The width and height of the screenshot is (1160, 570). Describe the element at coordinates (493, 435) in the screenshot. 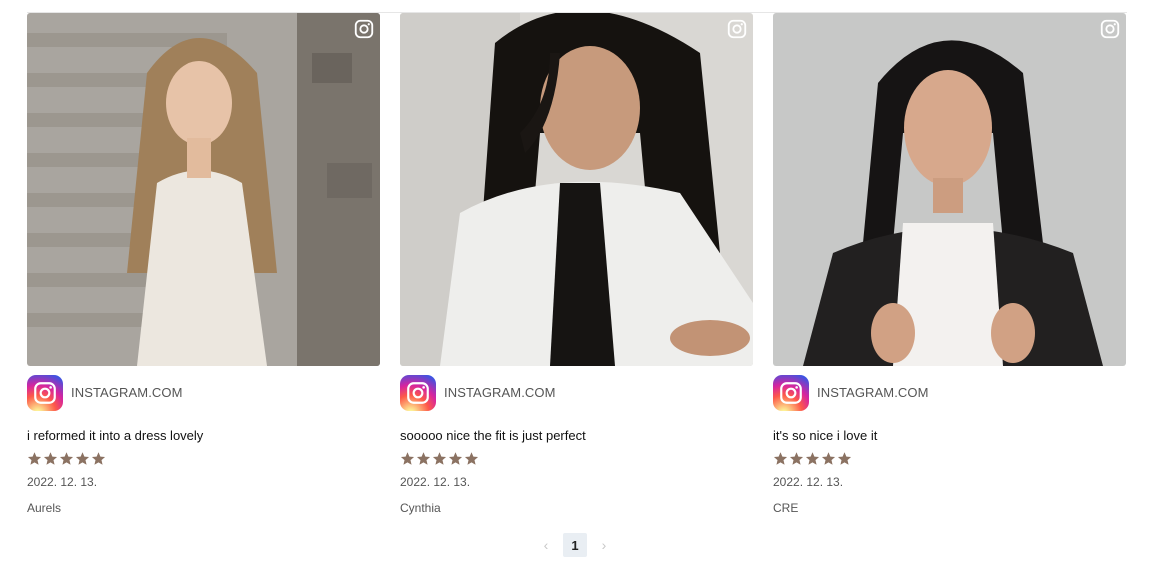

I see `review-caption: sooooo nice the fit is just perfect` at that location.